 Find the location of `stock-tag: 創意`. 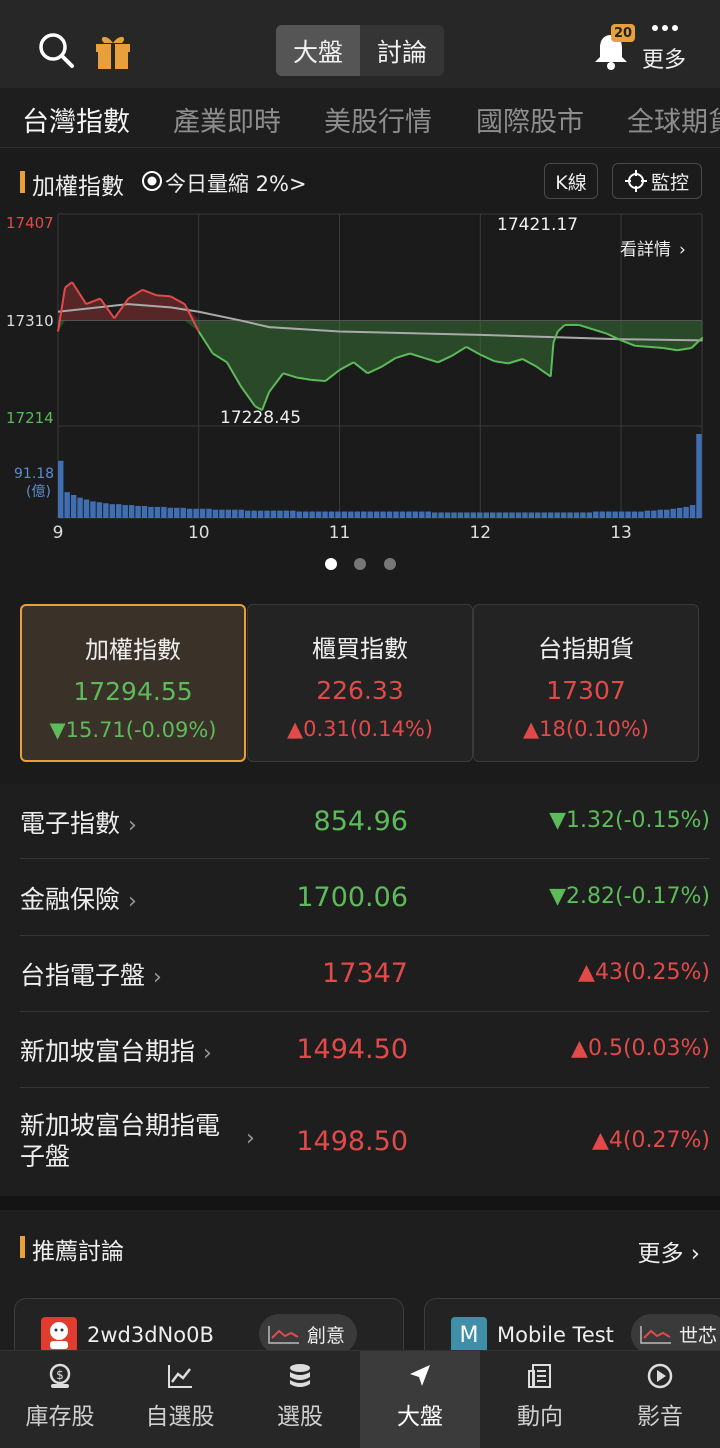

stock-tag: 創意 is located at coordinates (308, 1334).